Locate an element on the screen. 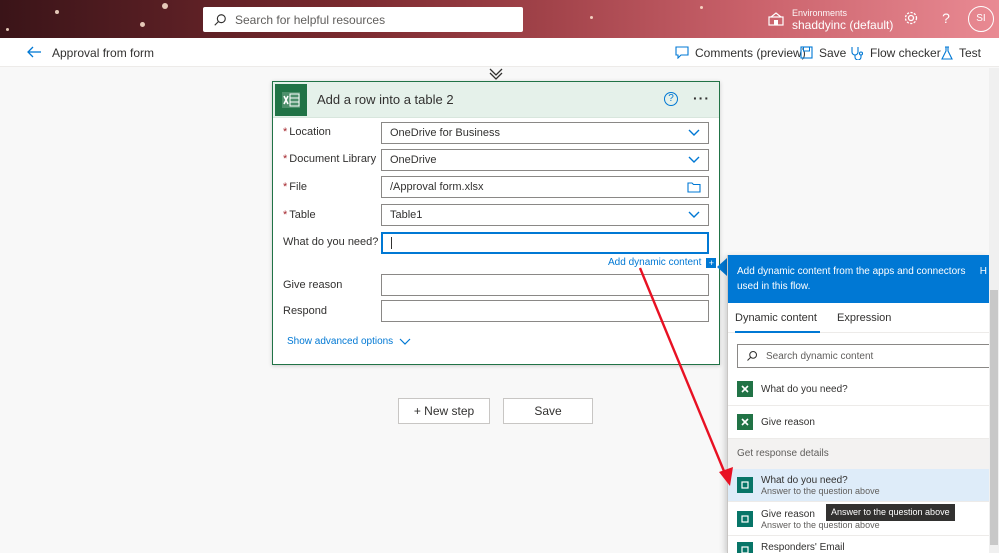  document-library-value: OneDrive is located at coordinates (413, 160).